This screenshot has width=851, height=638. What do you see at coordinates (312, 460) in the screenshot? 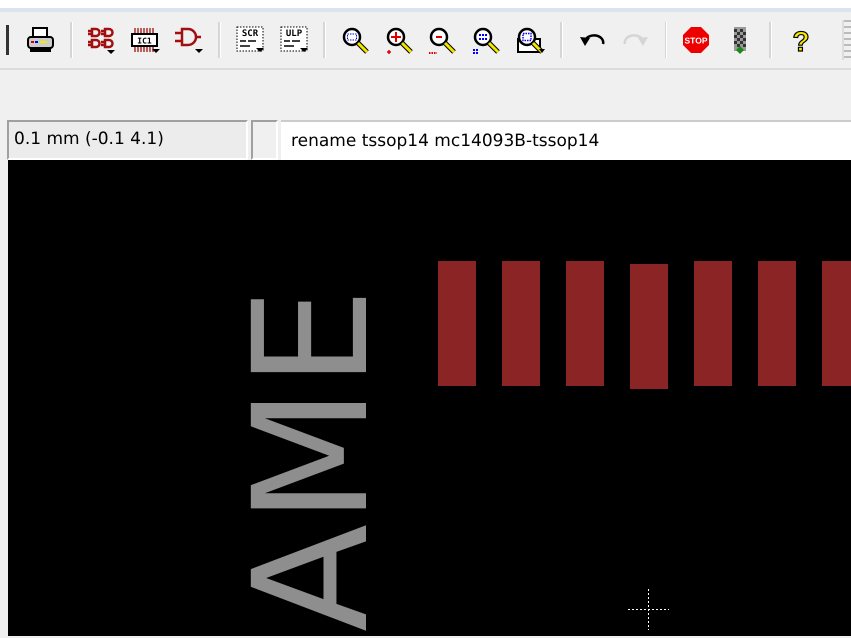
I see `name-label: AME` at bounding box center [312, 460].